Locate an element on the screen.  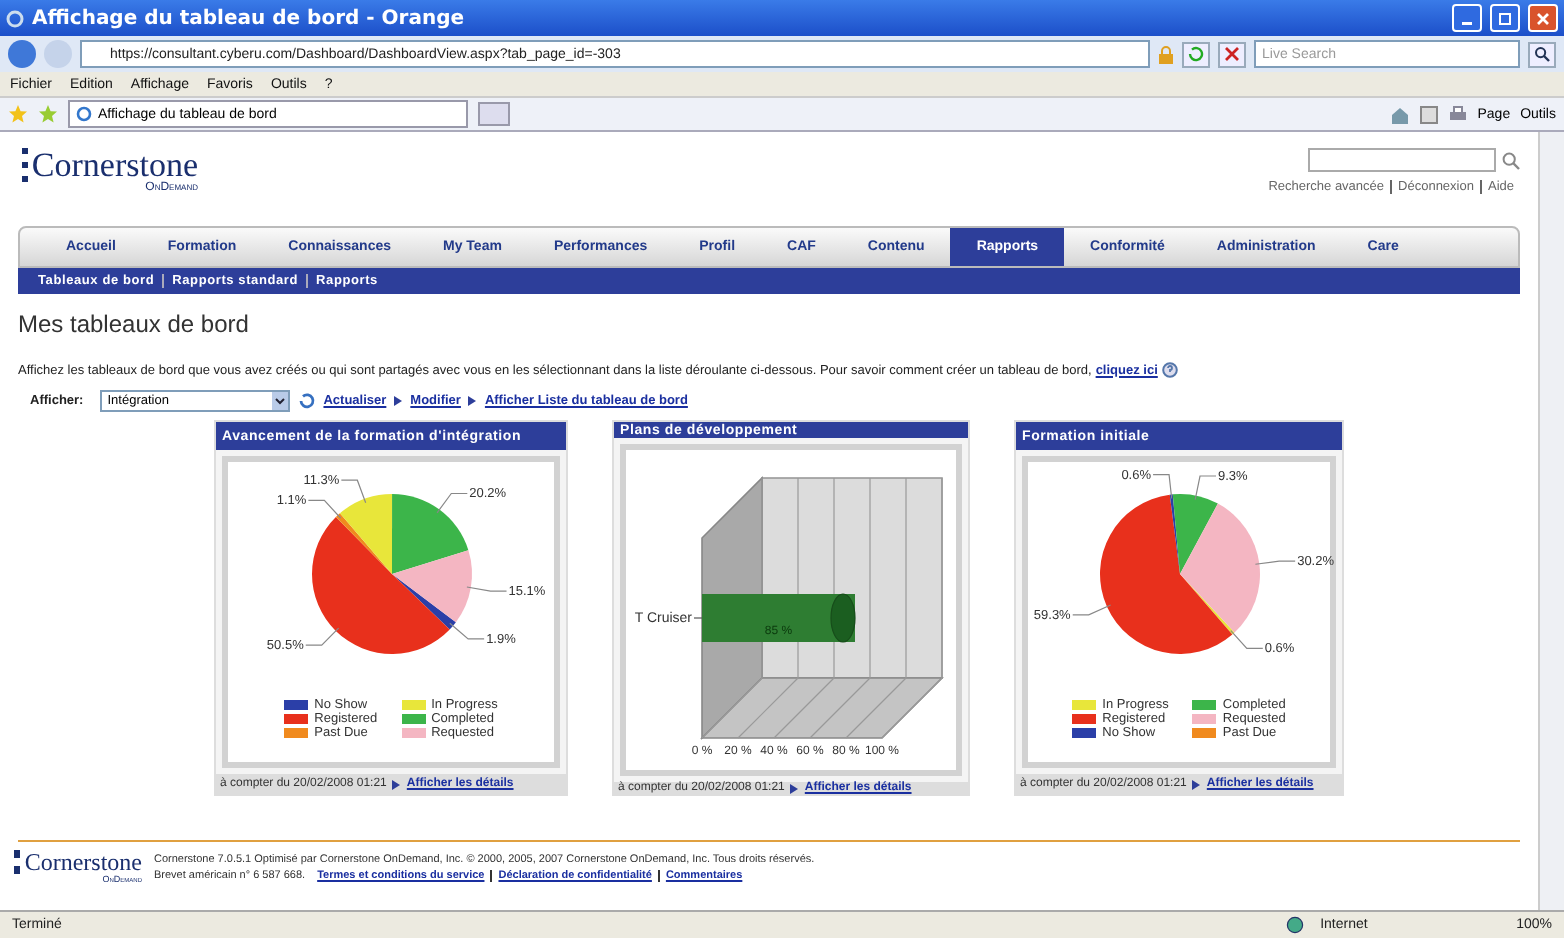
bar-end-cap is located at coordinates (842, 618).